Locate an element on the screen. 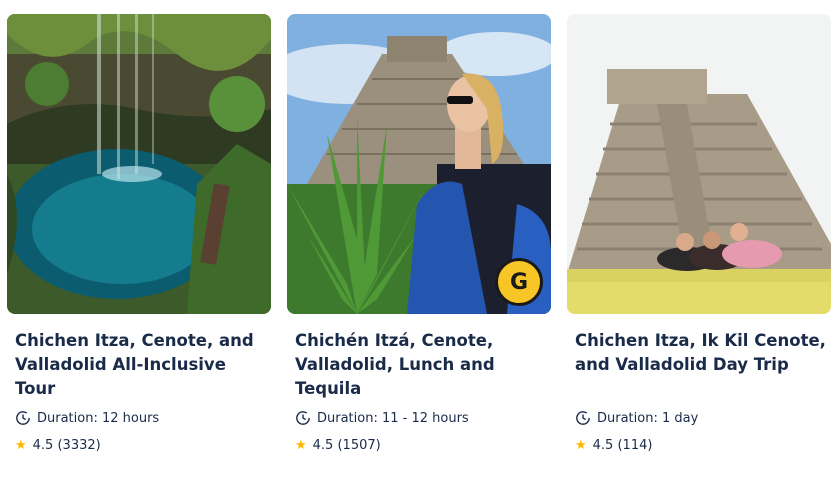 Image resolution: width=839 pixels, height=483 pixels. duration-info: Duration: 12 hours is located at coordinates (87, 418).